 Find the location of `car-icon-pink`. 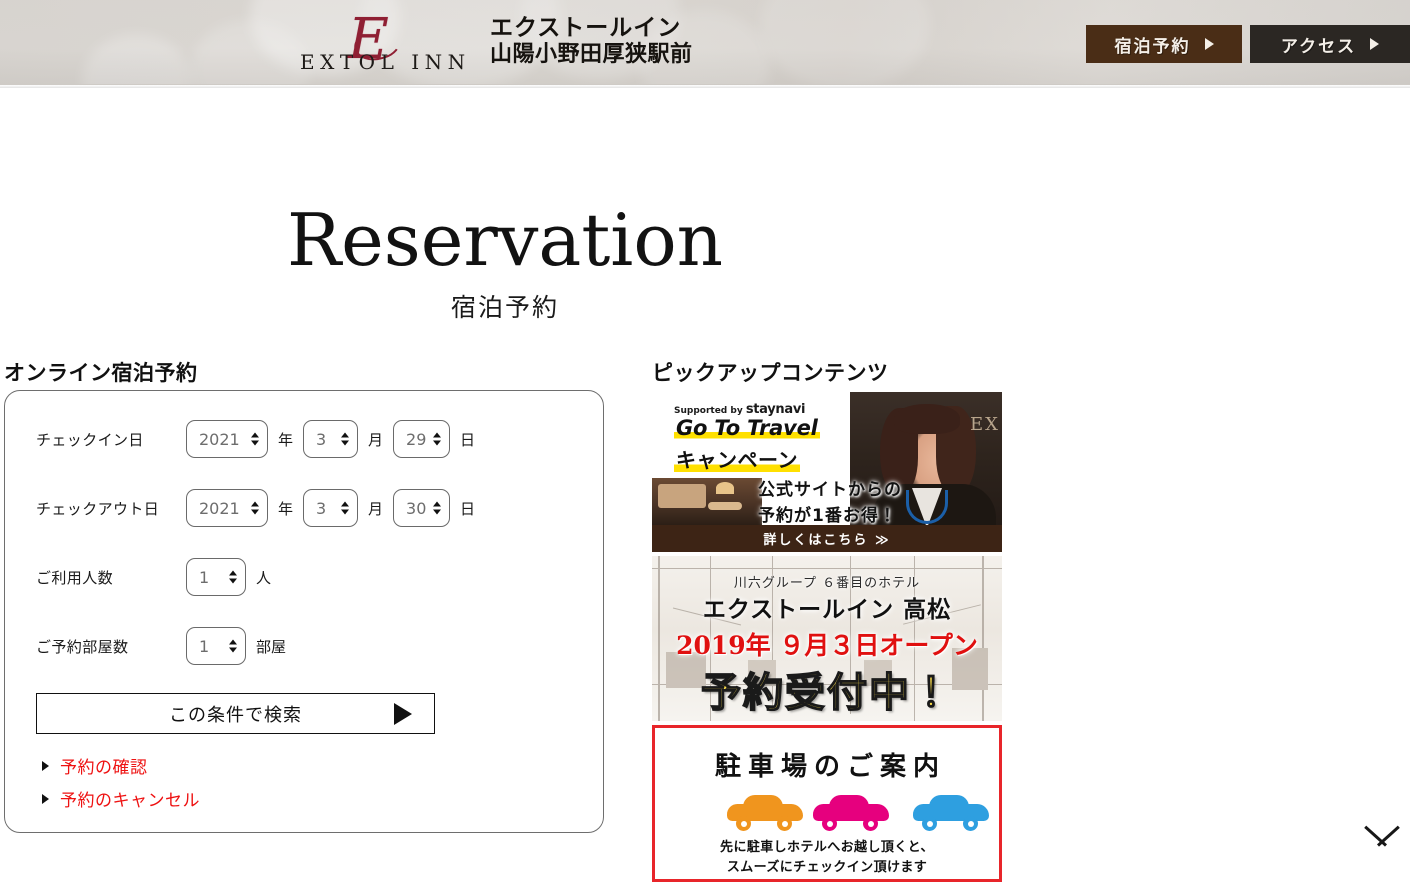

car-icon-pink is located at coordinates (851, 812).